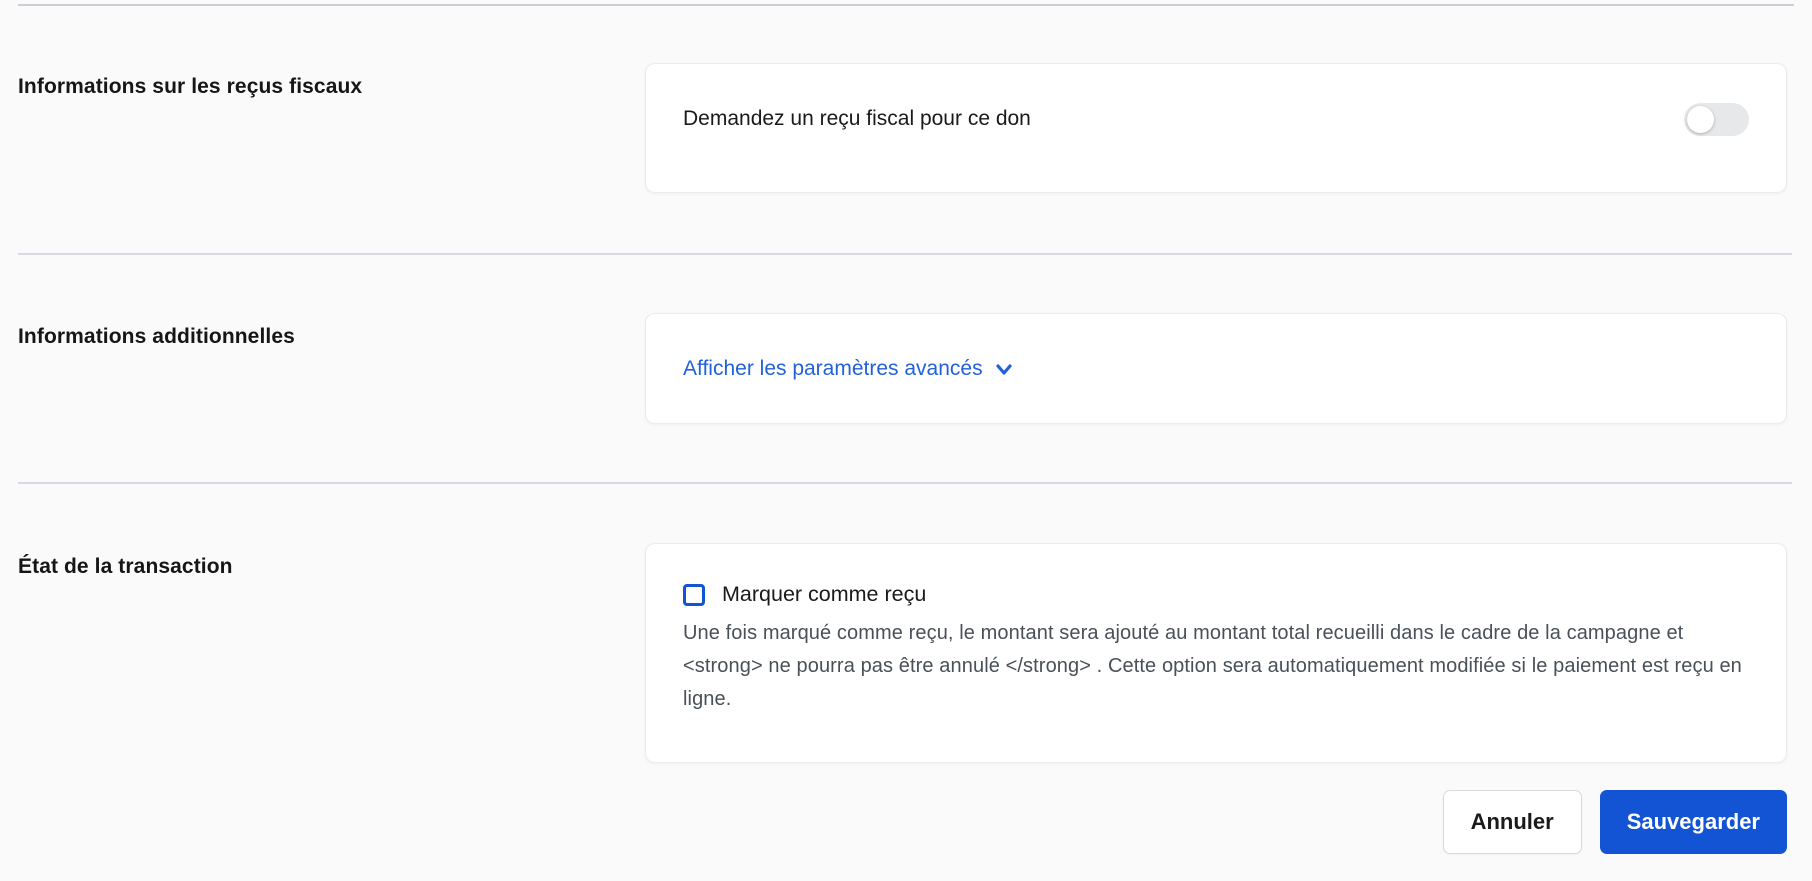  I want to click on mark-as-received-checkbox, so click(694, 594).